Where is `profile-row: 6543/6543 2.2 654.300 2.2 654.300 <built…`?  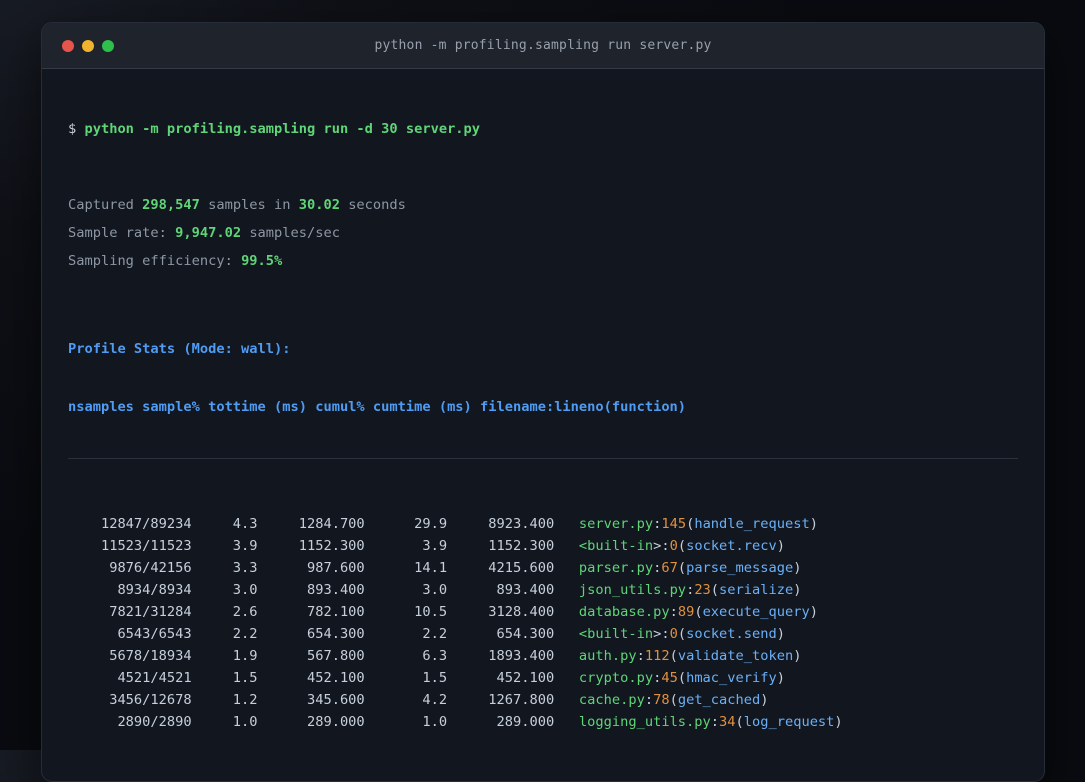
profile-row: 6543/6543 2.2 654.300 2.2 654.300 <built… is located at coordinates (426, 634).